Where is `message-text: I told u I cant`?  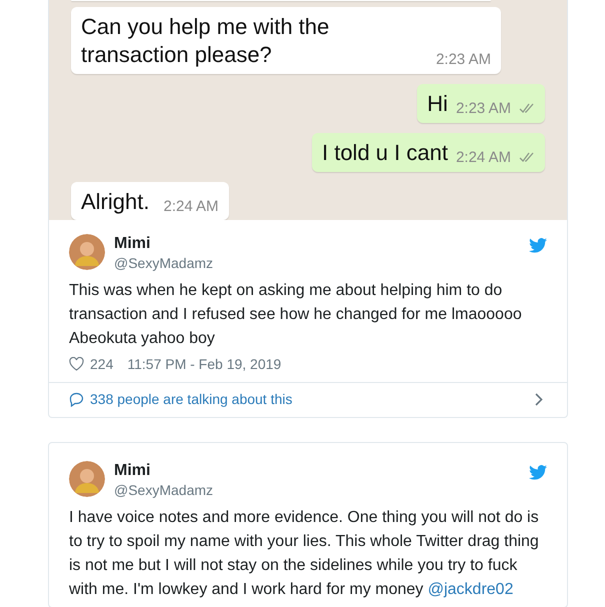
message-text: I told u I cant is located at coordinates (385, 153).